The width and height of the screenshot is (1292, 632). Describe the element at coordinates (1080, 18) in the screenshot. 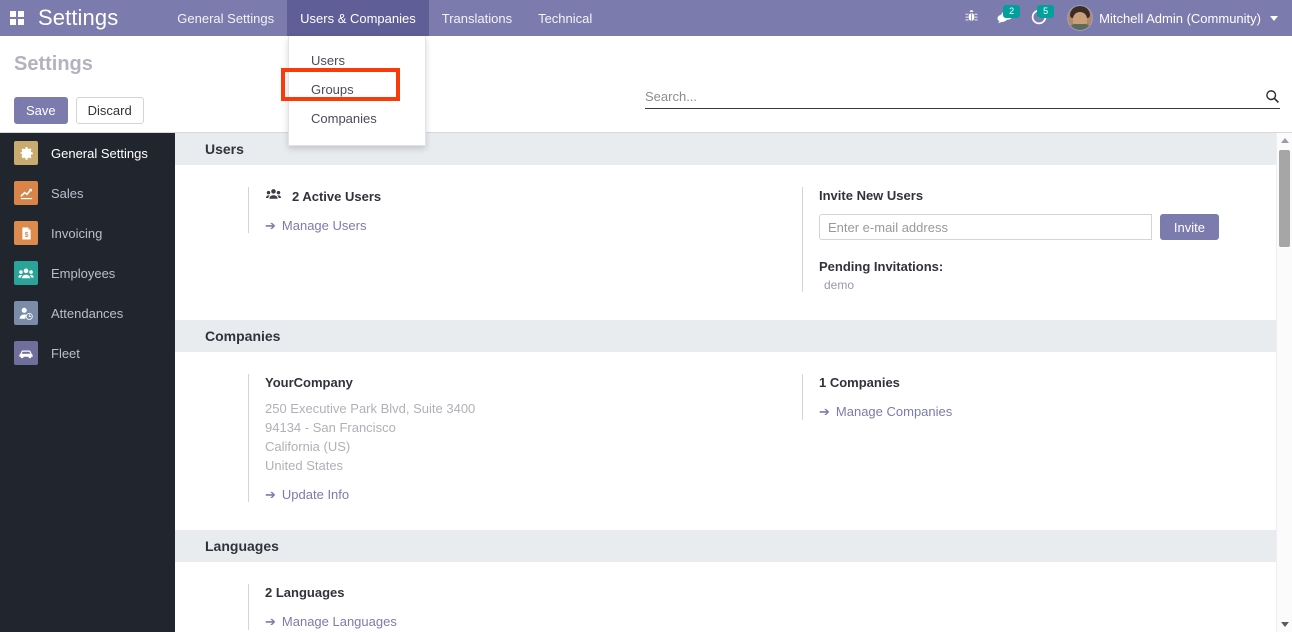

I see `avatar` at that location.